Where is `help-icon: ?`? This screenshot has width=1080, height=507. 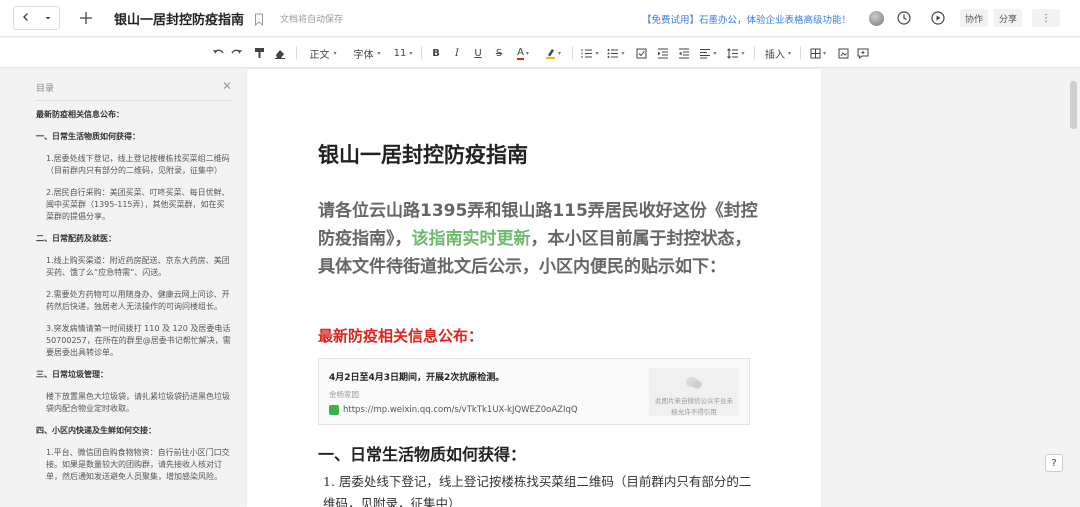
help-icon: ? is located at coordinates (1054, 463).